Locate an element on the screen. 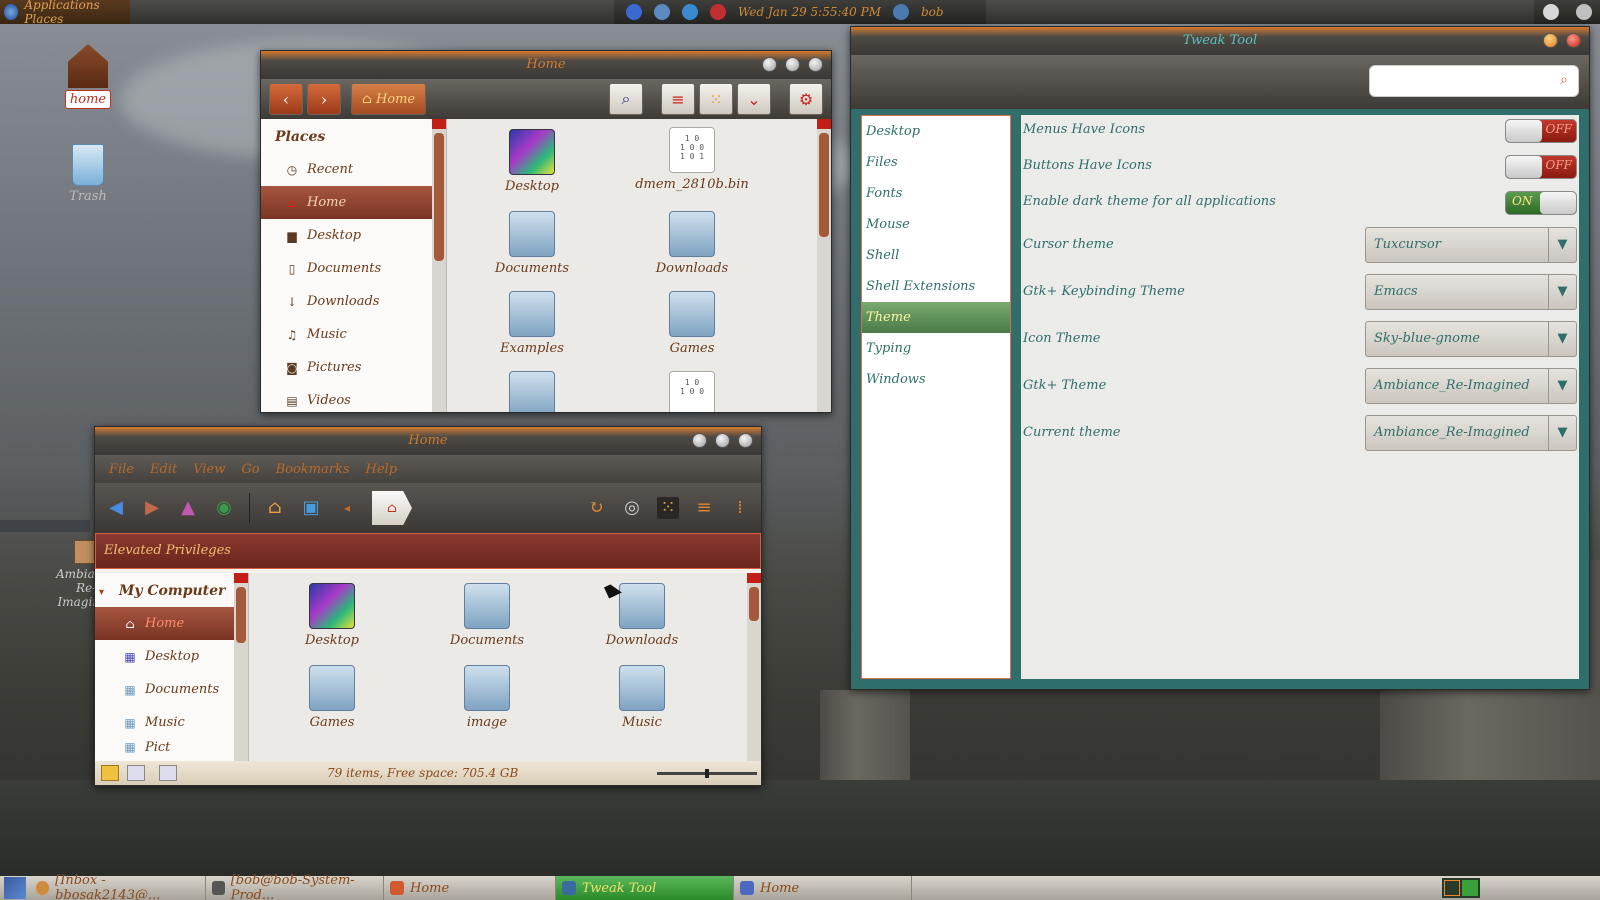 Image resolution: width=1600 pixels, height=900 pixels. desktop-icon-home: home is located at coordinates (88, 76).